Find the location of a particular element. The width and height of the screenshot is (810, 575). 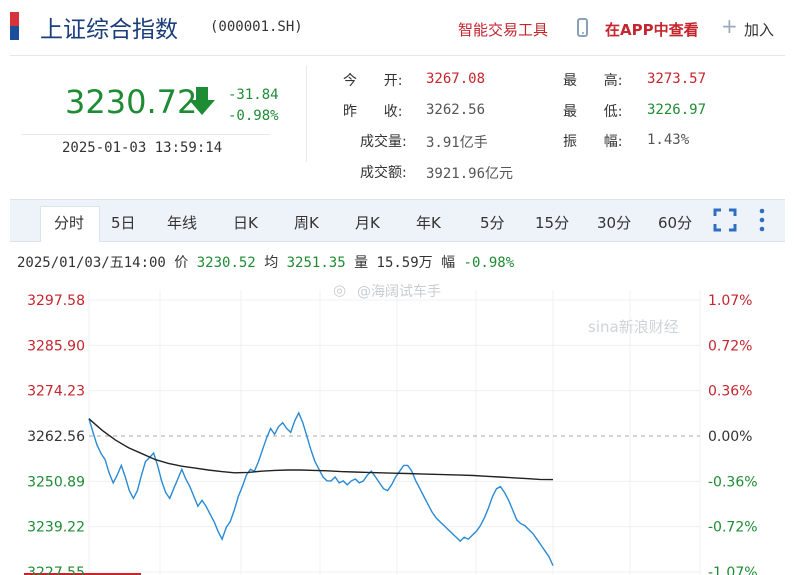

arrow-down-icon is located at coordinates (202, 101).